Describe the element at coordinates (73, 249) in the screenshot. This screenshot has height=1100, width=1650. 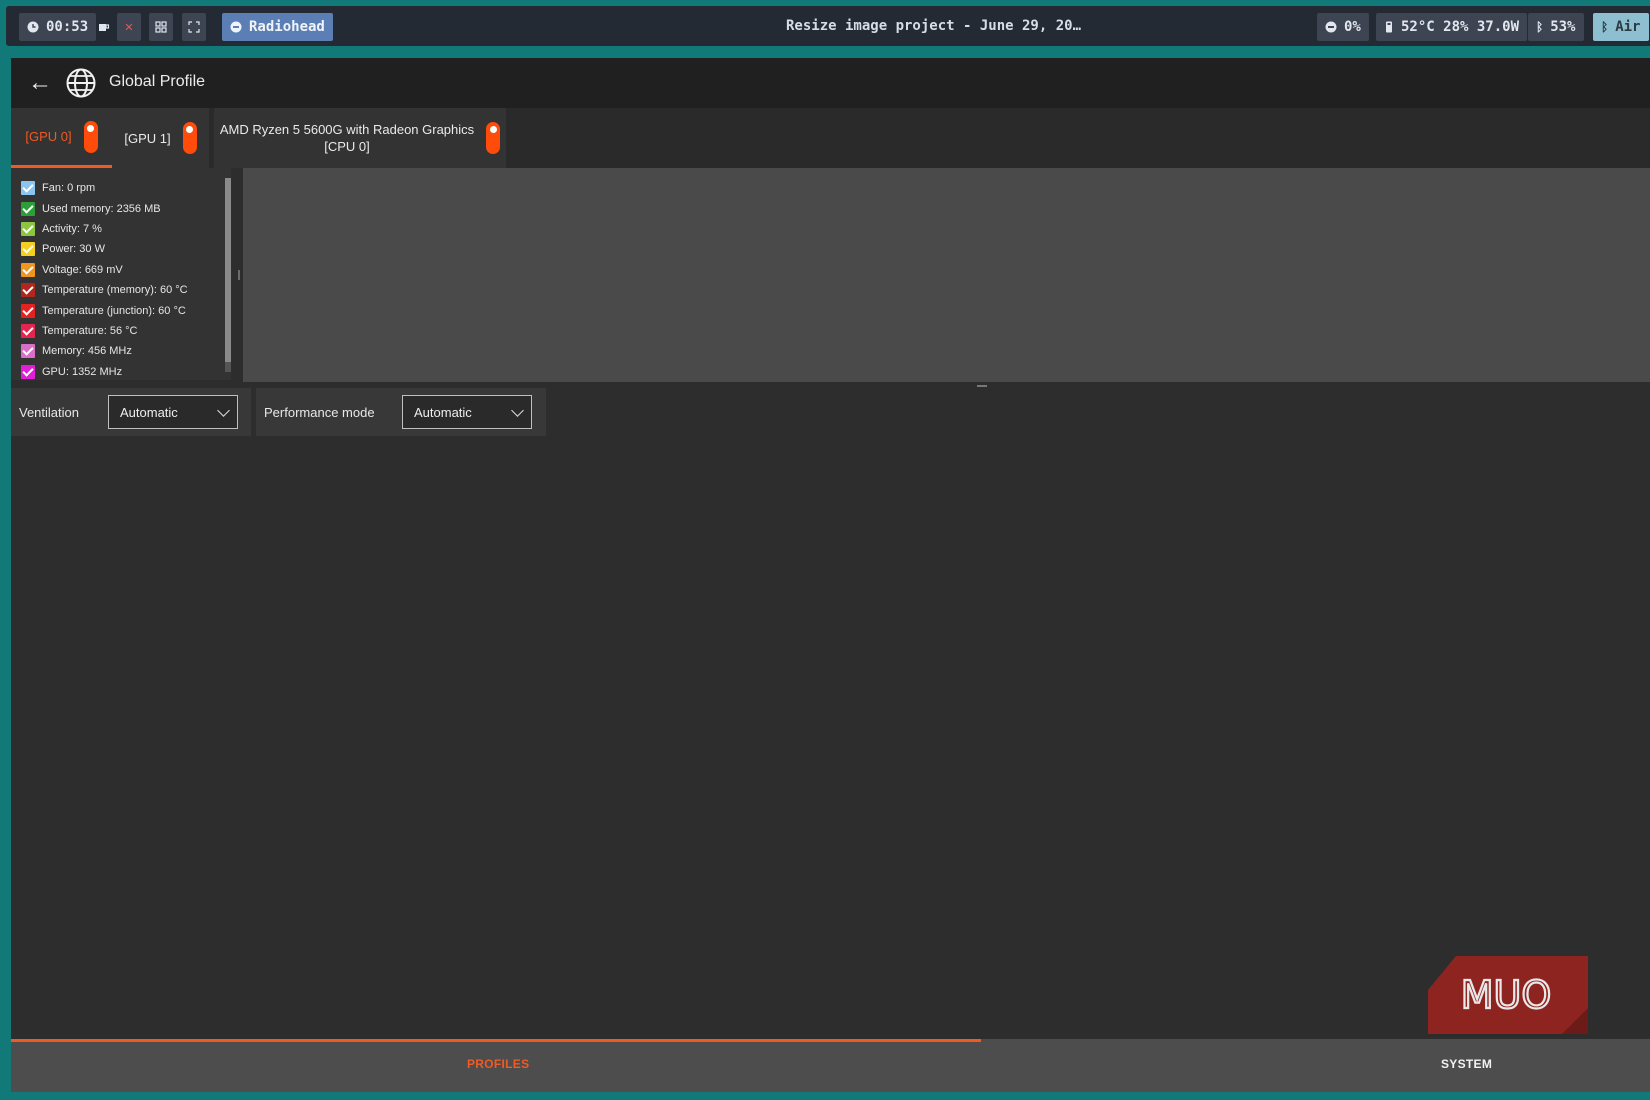
I see `sensor-label: Power: 30 W` at that location.